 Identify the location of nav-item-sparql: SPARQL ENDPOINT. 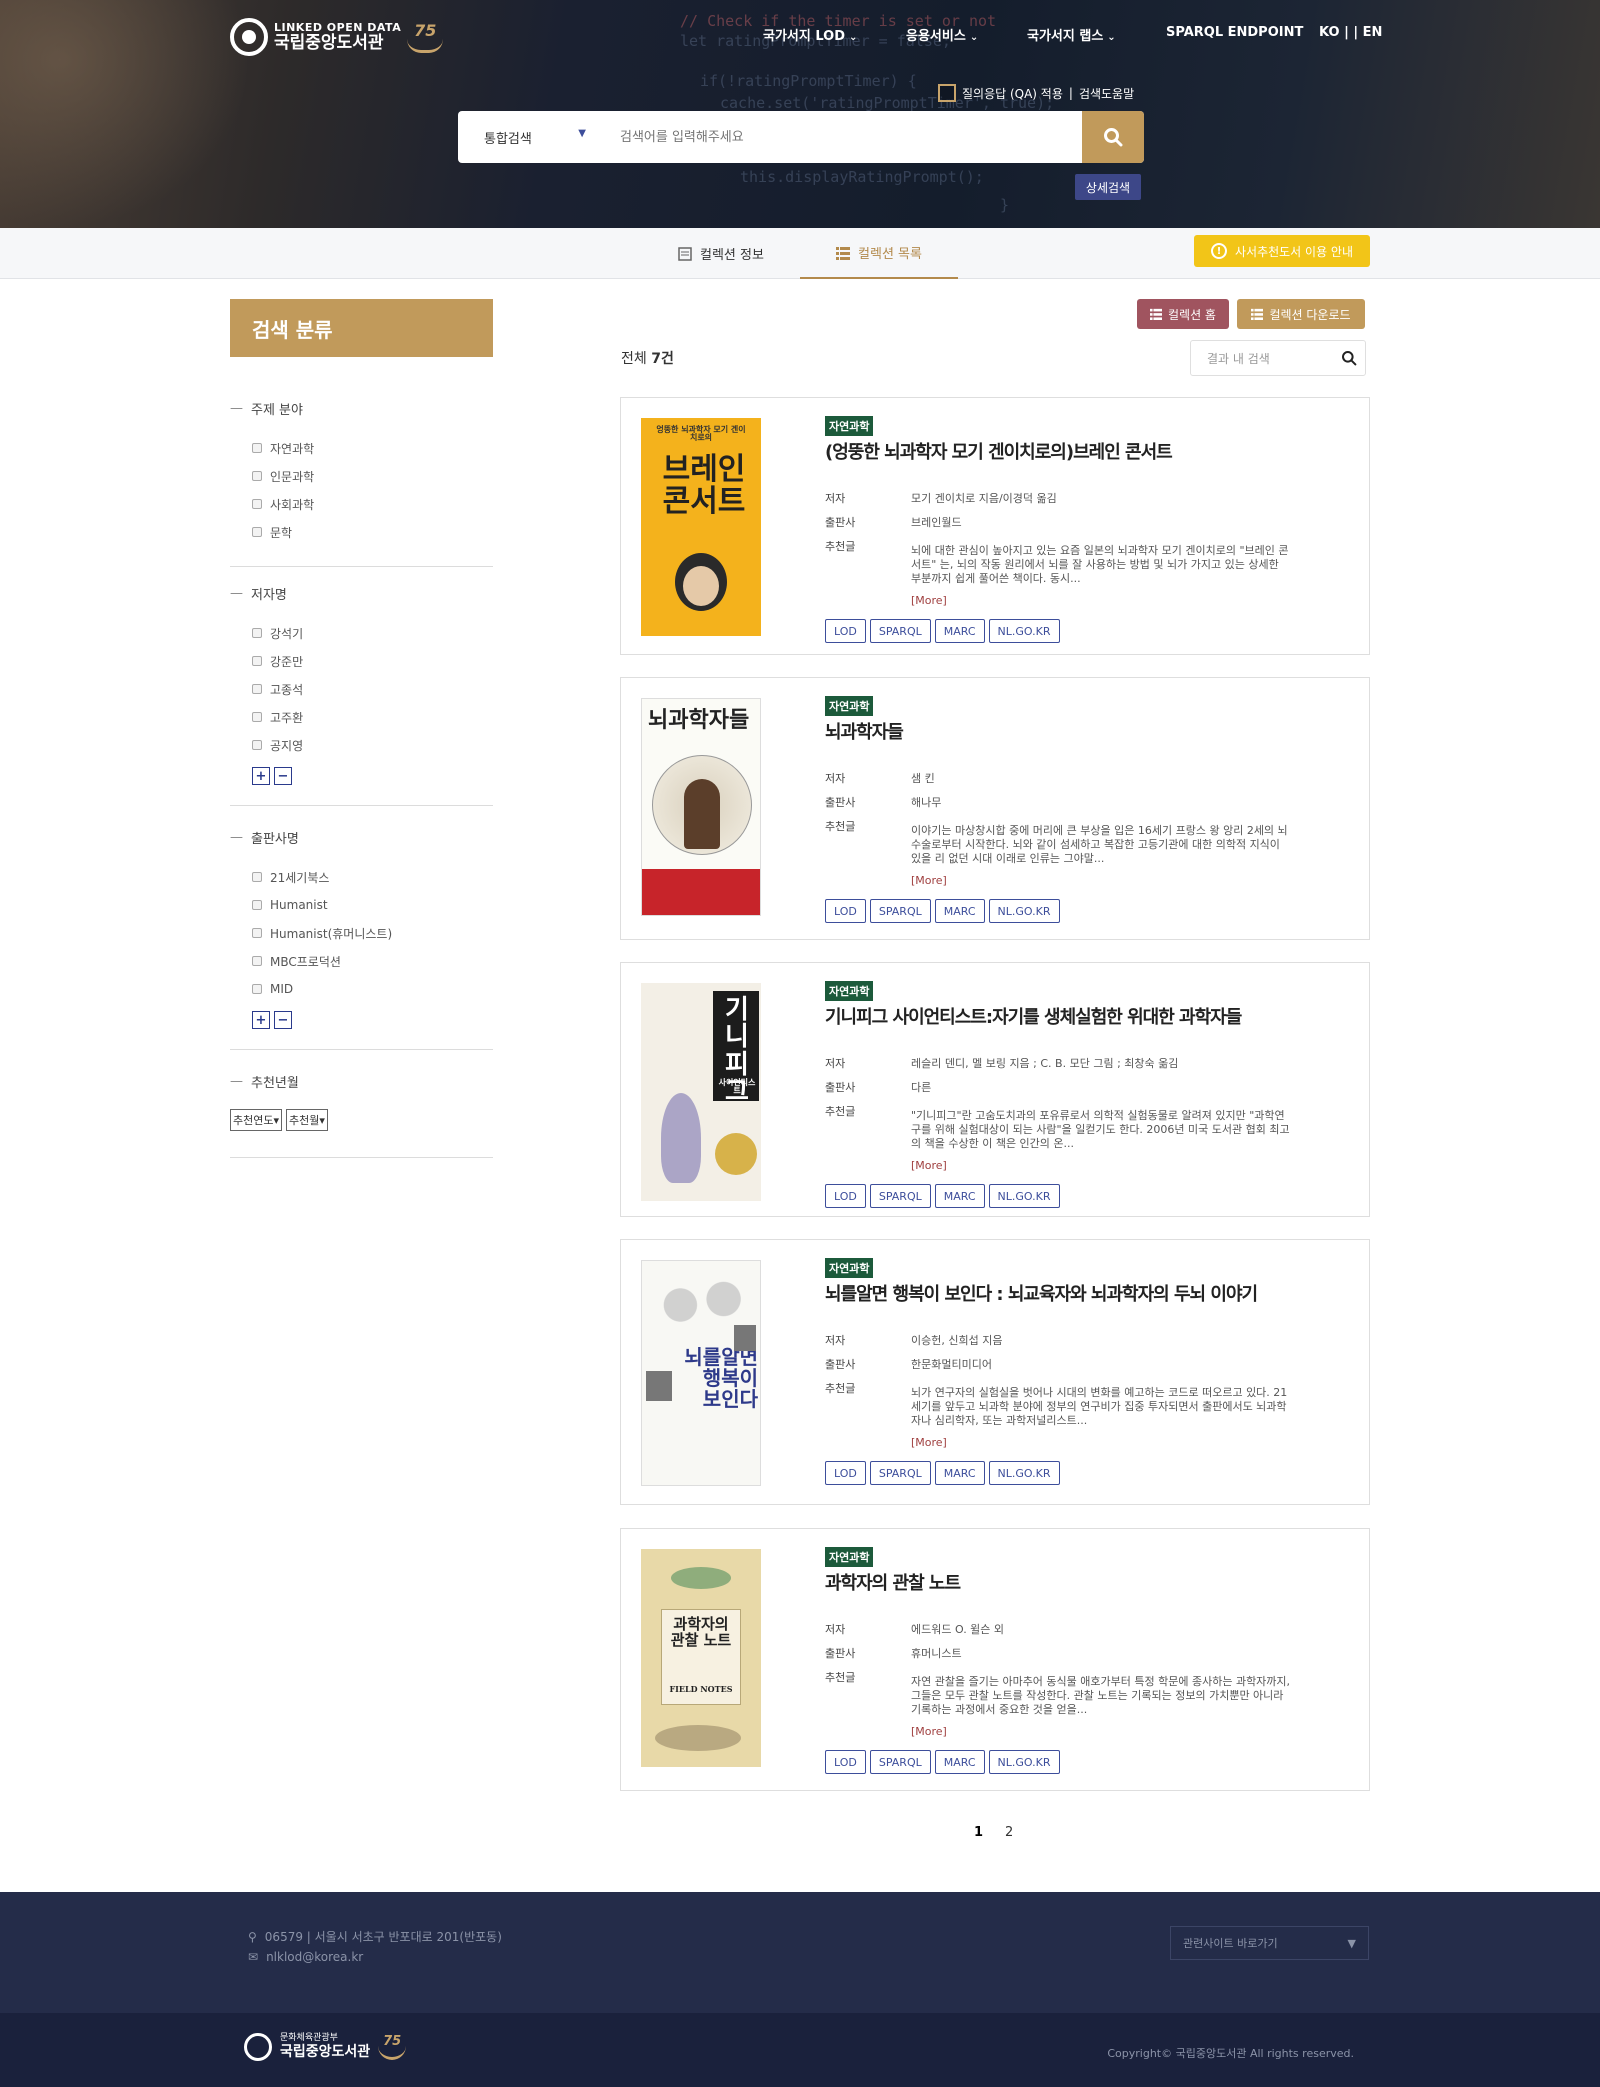
(1234, 32).